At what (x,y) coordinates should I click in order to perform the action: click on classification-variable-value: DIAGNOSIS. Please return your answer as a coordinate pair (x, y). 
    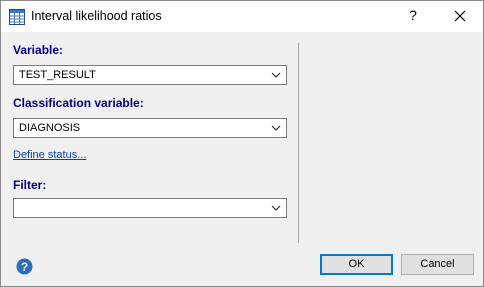
    Looking at the image, I should click on (50, 128).